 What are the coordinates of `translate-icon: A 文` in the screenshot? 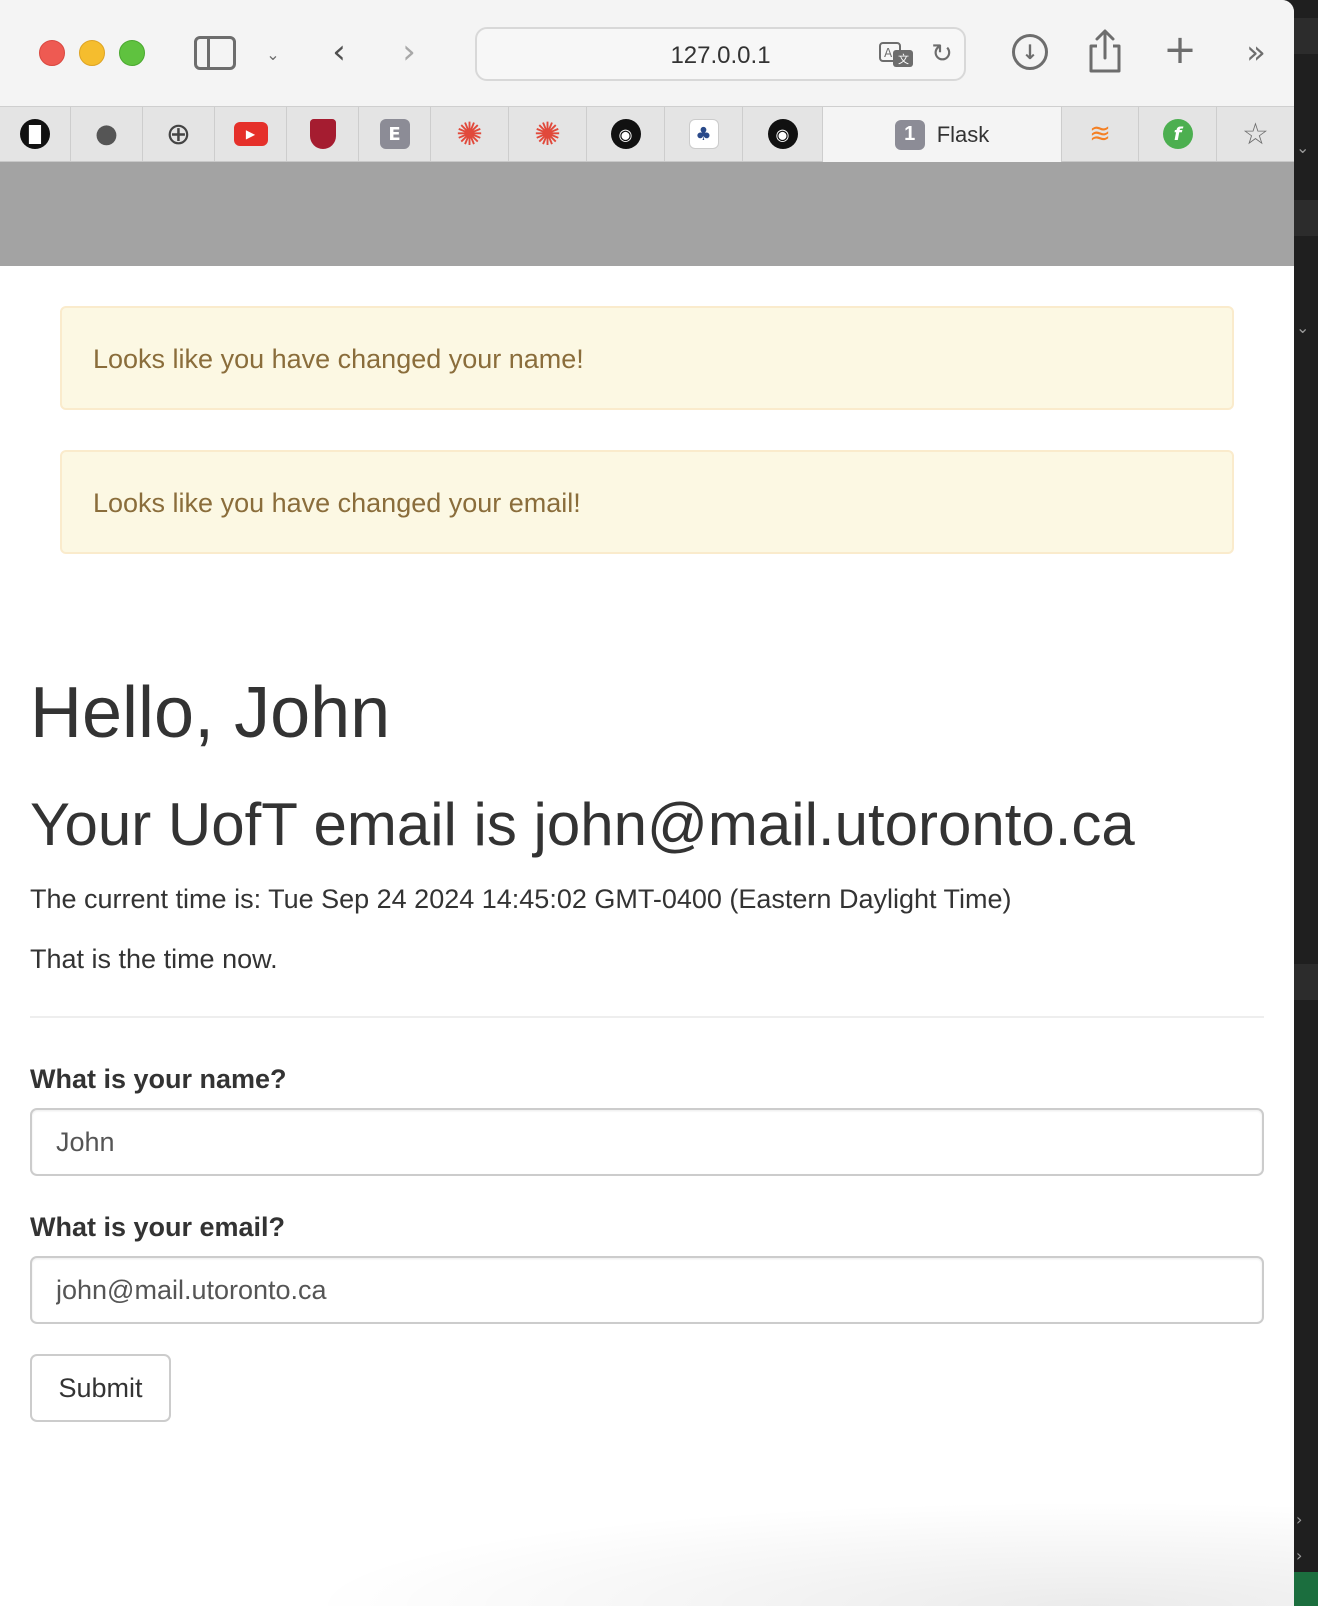 It's located at (897, 55).